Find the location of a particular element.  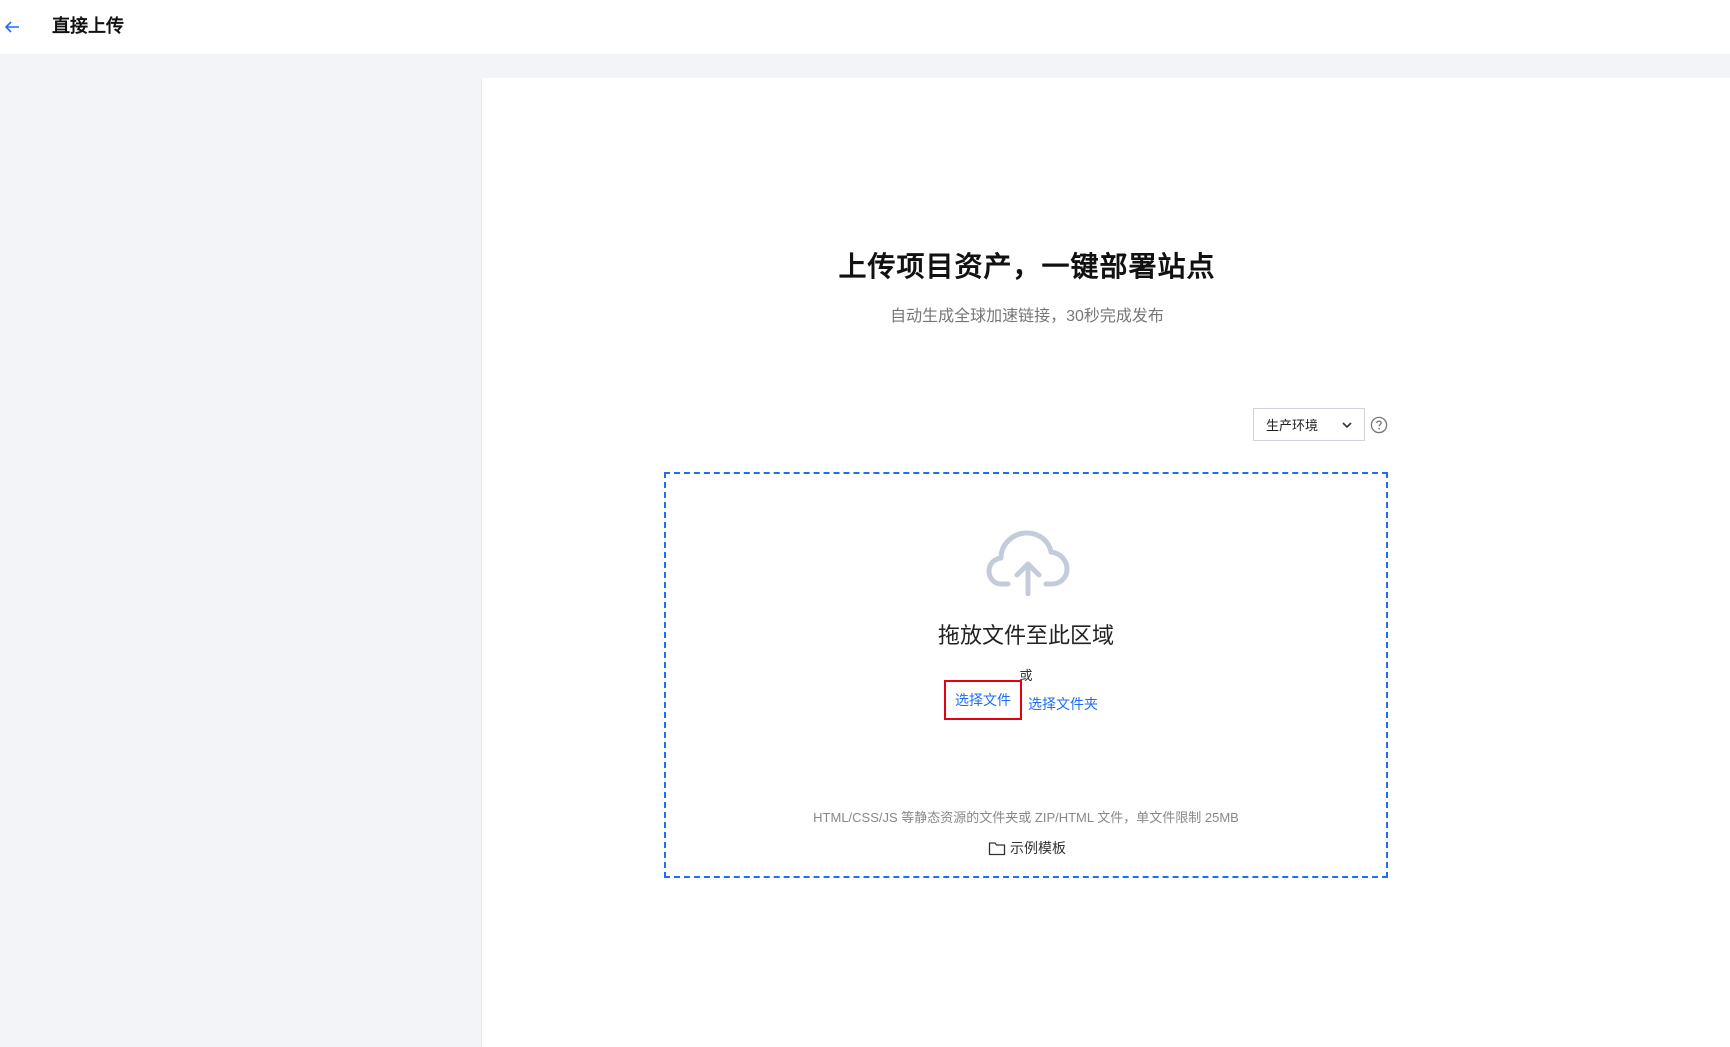

back-button is located at coordinates (12, 27).